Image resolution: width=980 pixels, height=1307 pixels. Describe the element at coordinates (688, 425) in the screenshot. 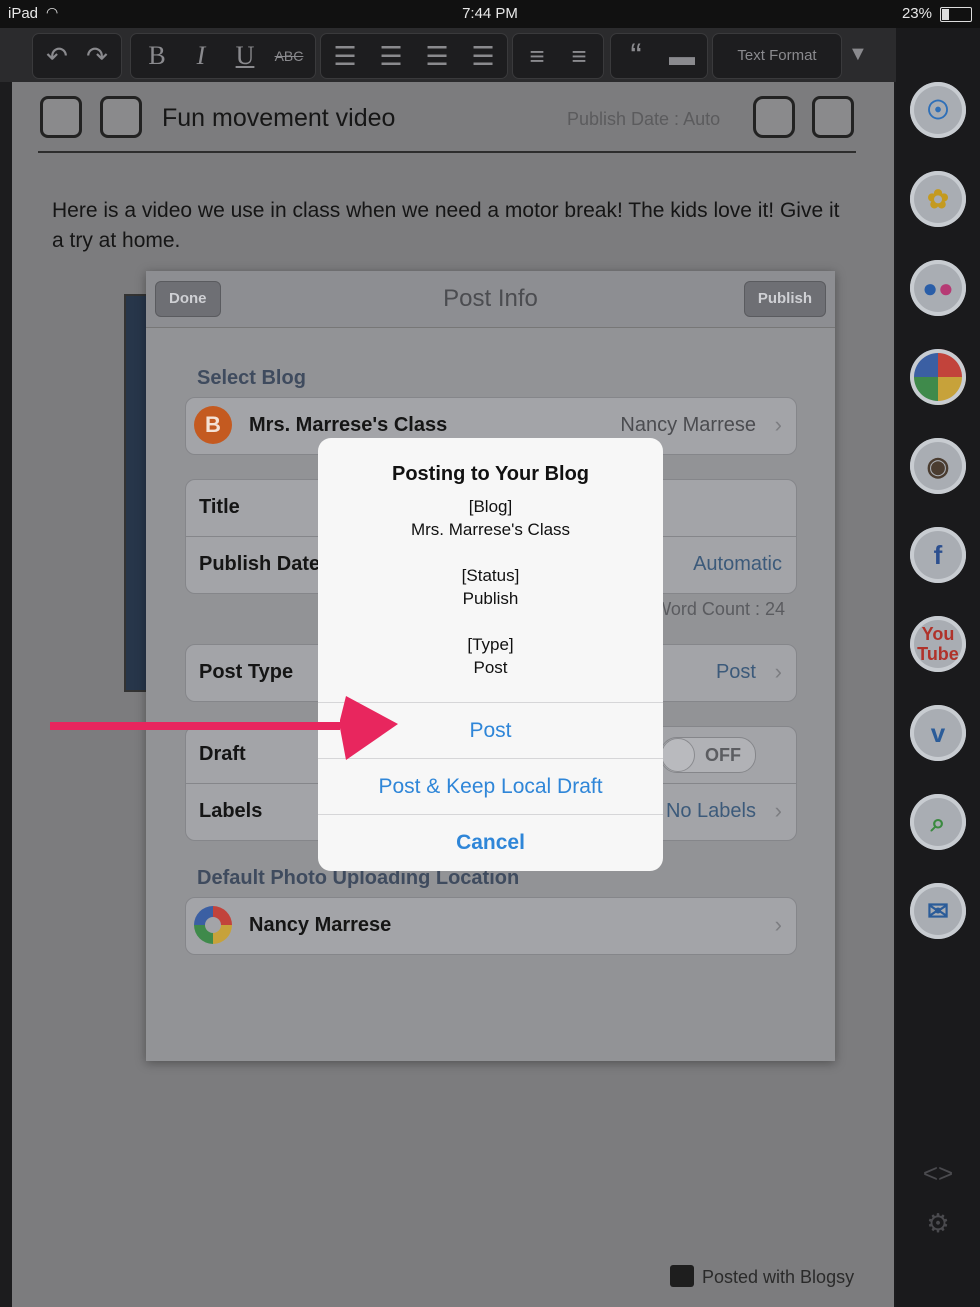

I see `blog-author: Nancy Marrese` at that location.